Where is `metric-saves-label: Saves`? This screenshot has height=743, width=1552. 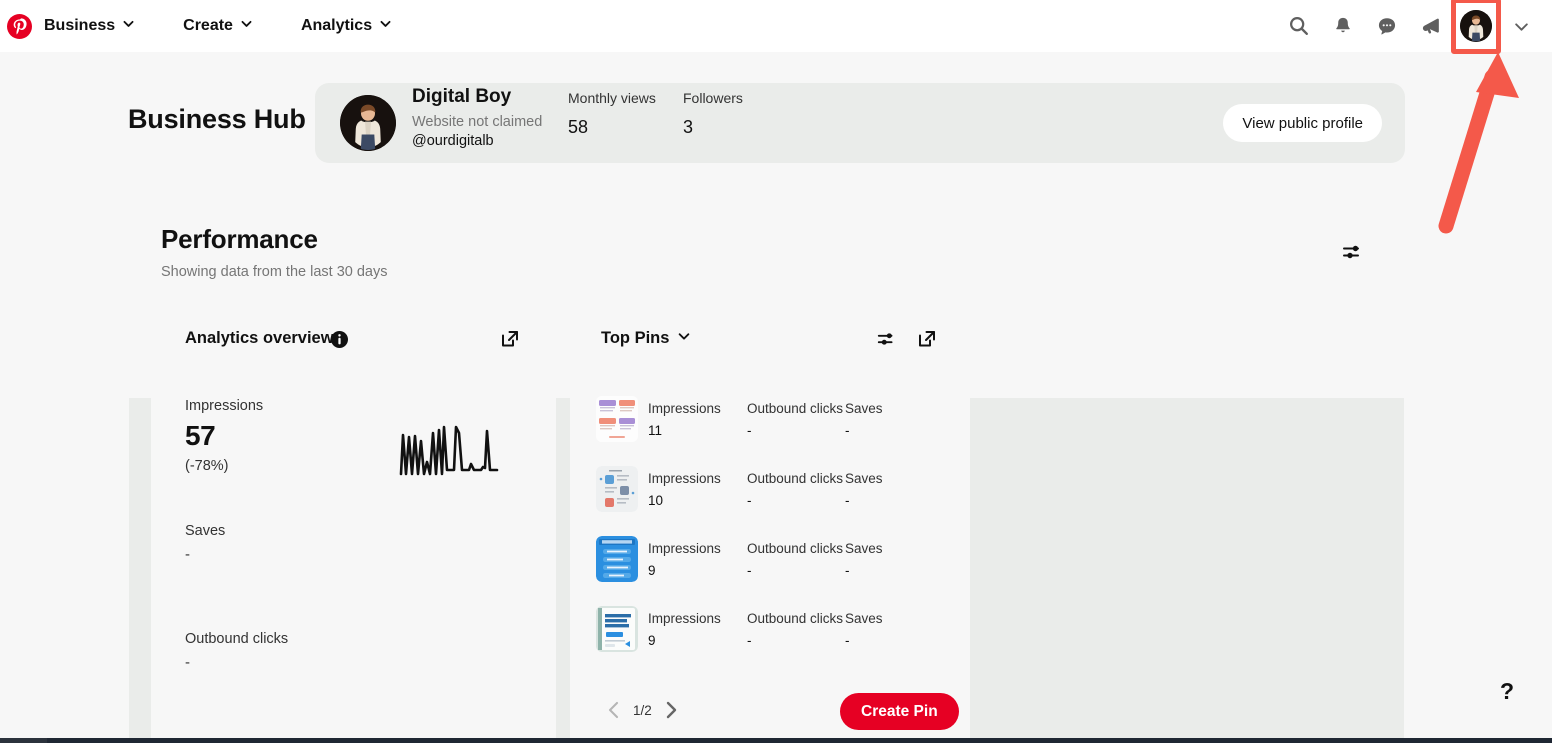
metric-saves-label: Saves is located at coordinates (205, 531).